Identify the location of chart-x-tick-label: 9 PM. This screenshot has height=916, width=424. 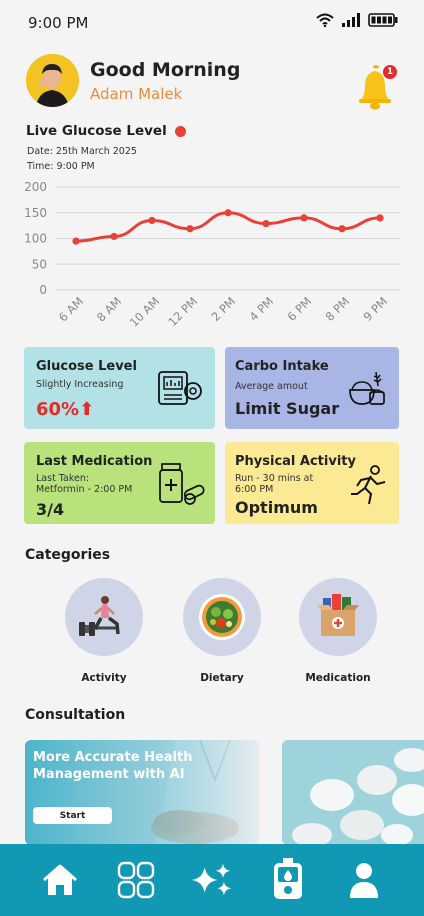
(376, 309).